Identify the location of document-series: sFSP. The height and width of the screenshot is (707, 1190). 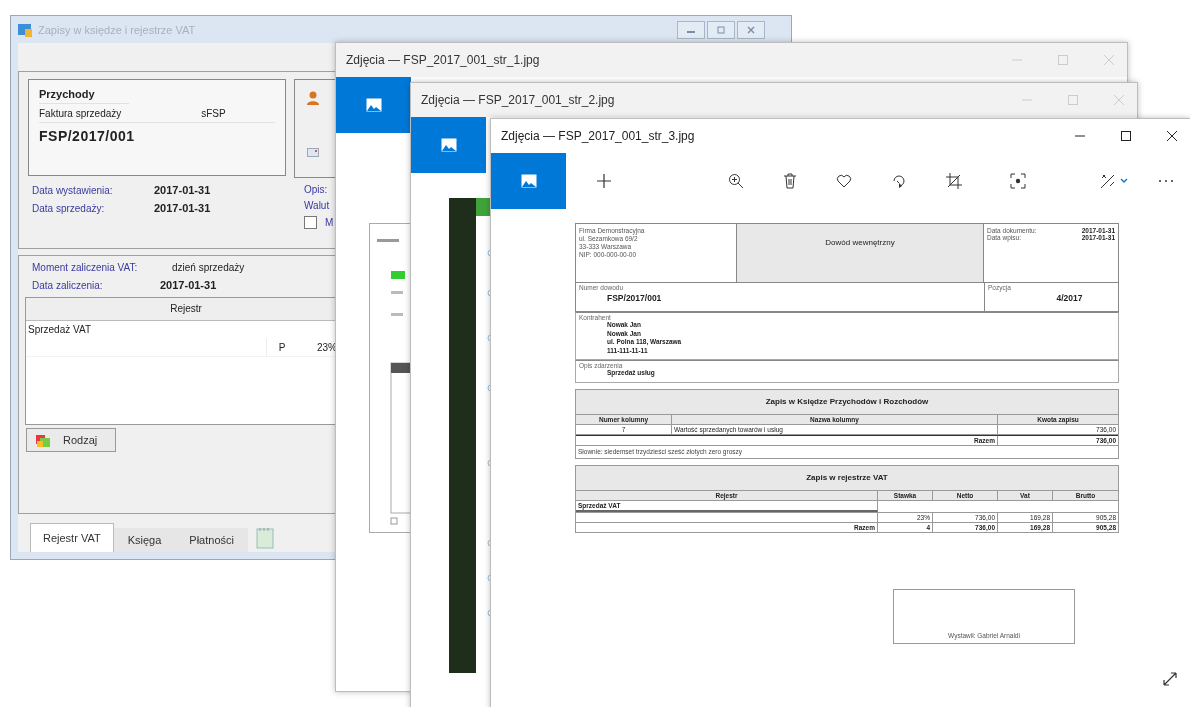
(213, 113).